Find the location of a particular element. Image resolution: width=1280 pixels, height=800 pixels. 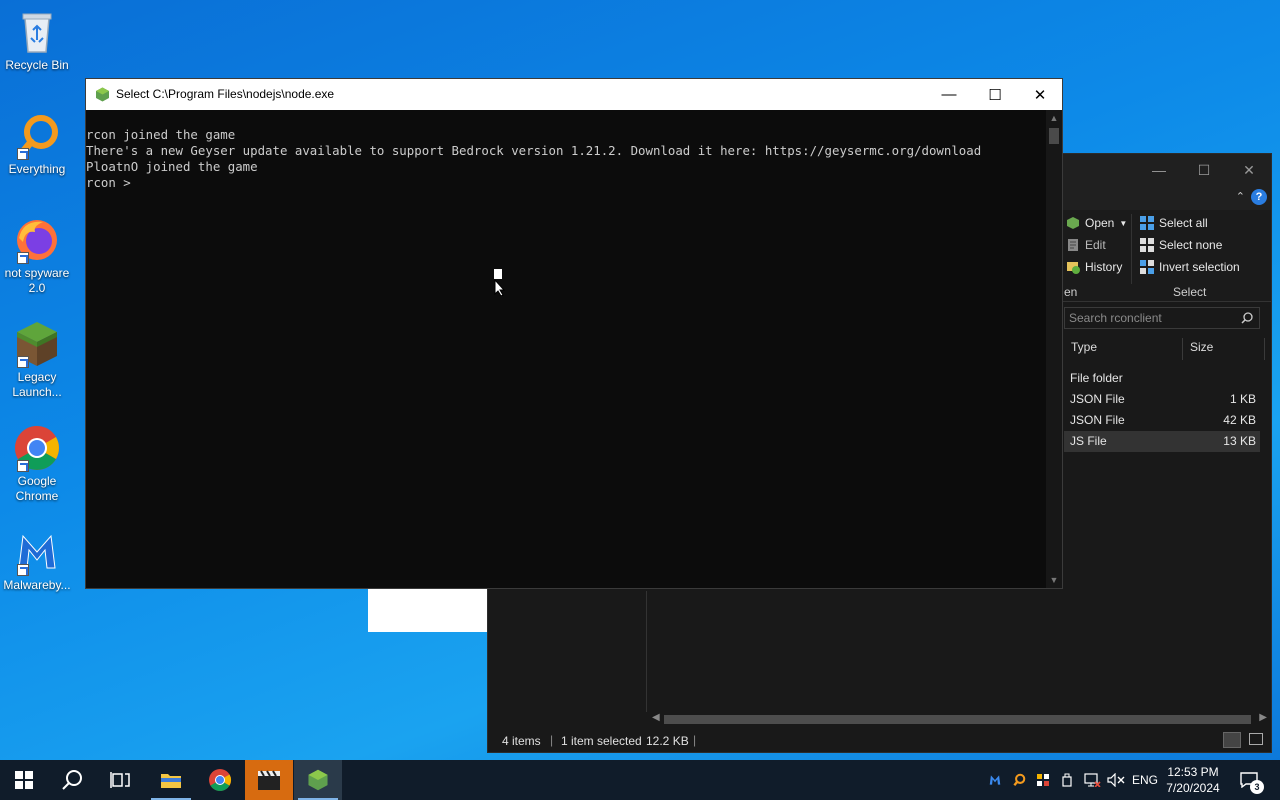

desktop-icon-recycle-bin: Recycle Bin is located at coordinates (37, 40).